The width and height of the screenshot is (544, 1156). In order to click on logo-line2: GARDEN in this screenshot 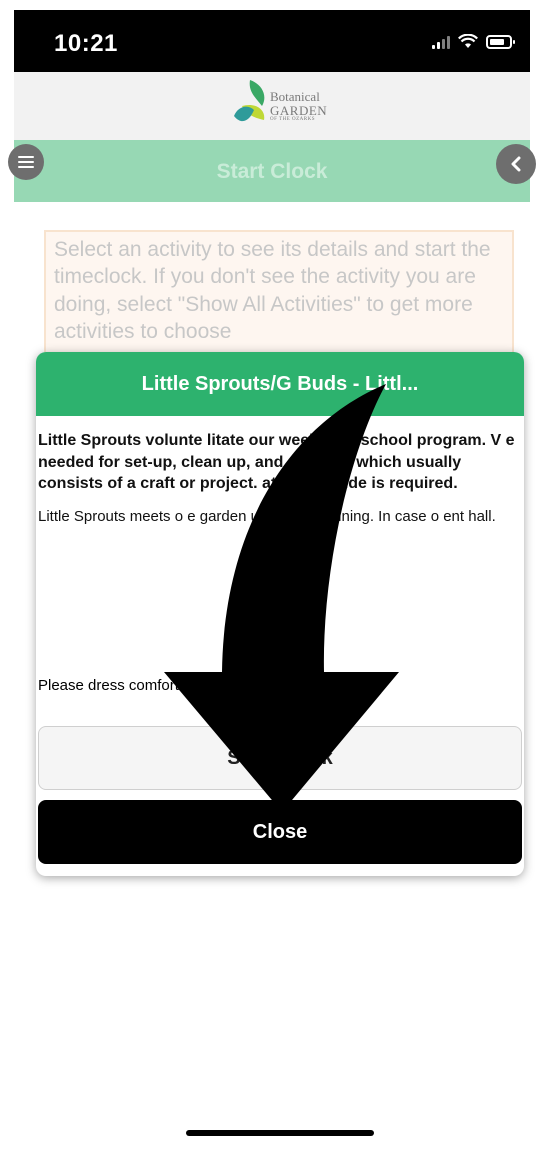, I will do `click(299, 110)`.